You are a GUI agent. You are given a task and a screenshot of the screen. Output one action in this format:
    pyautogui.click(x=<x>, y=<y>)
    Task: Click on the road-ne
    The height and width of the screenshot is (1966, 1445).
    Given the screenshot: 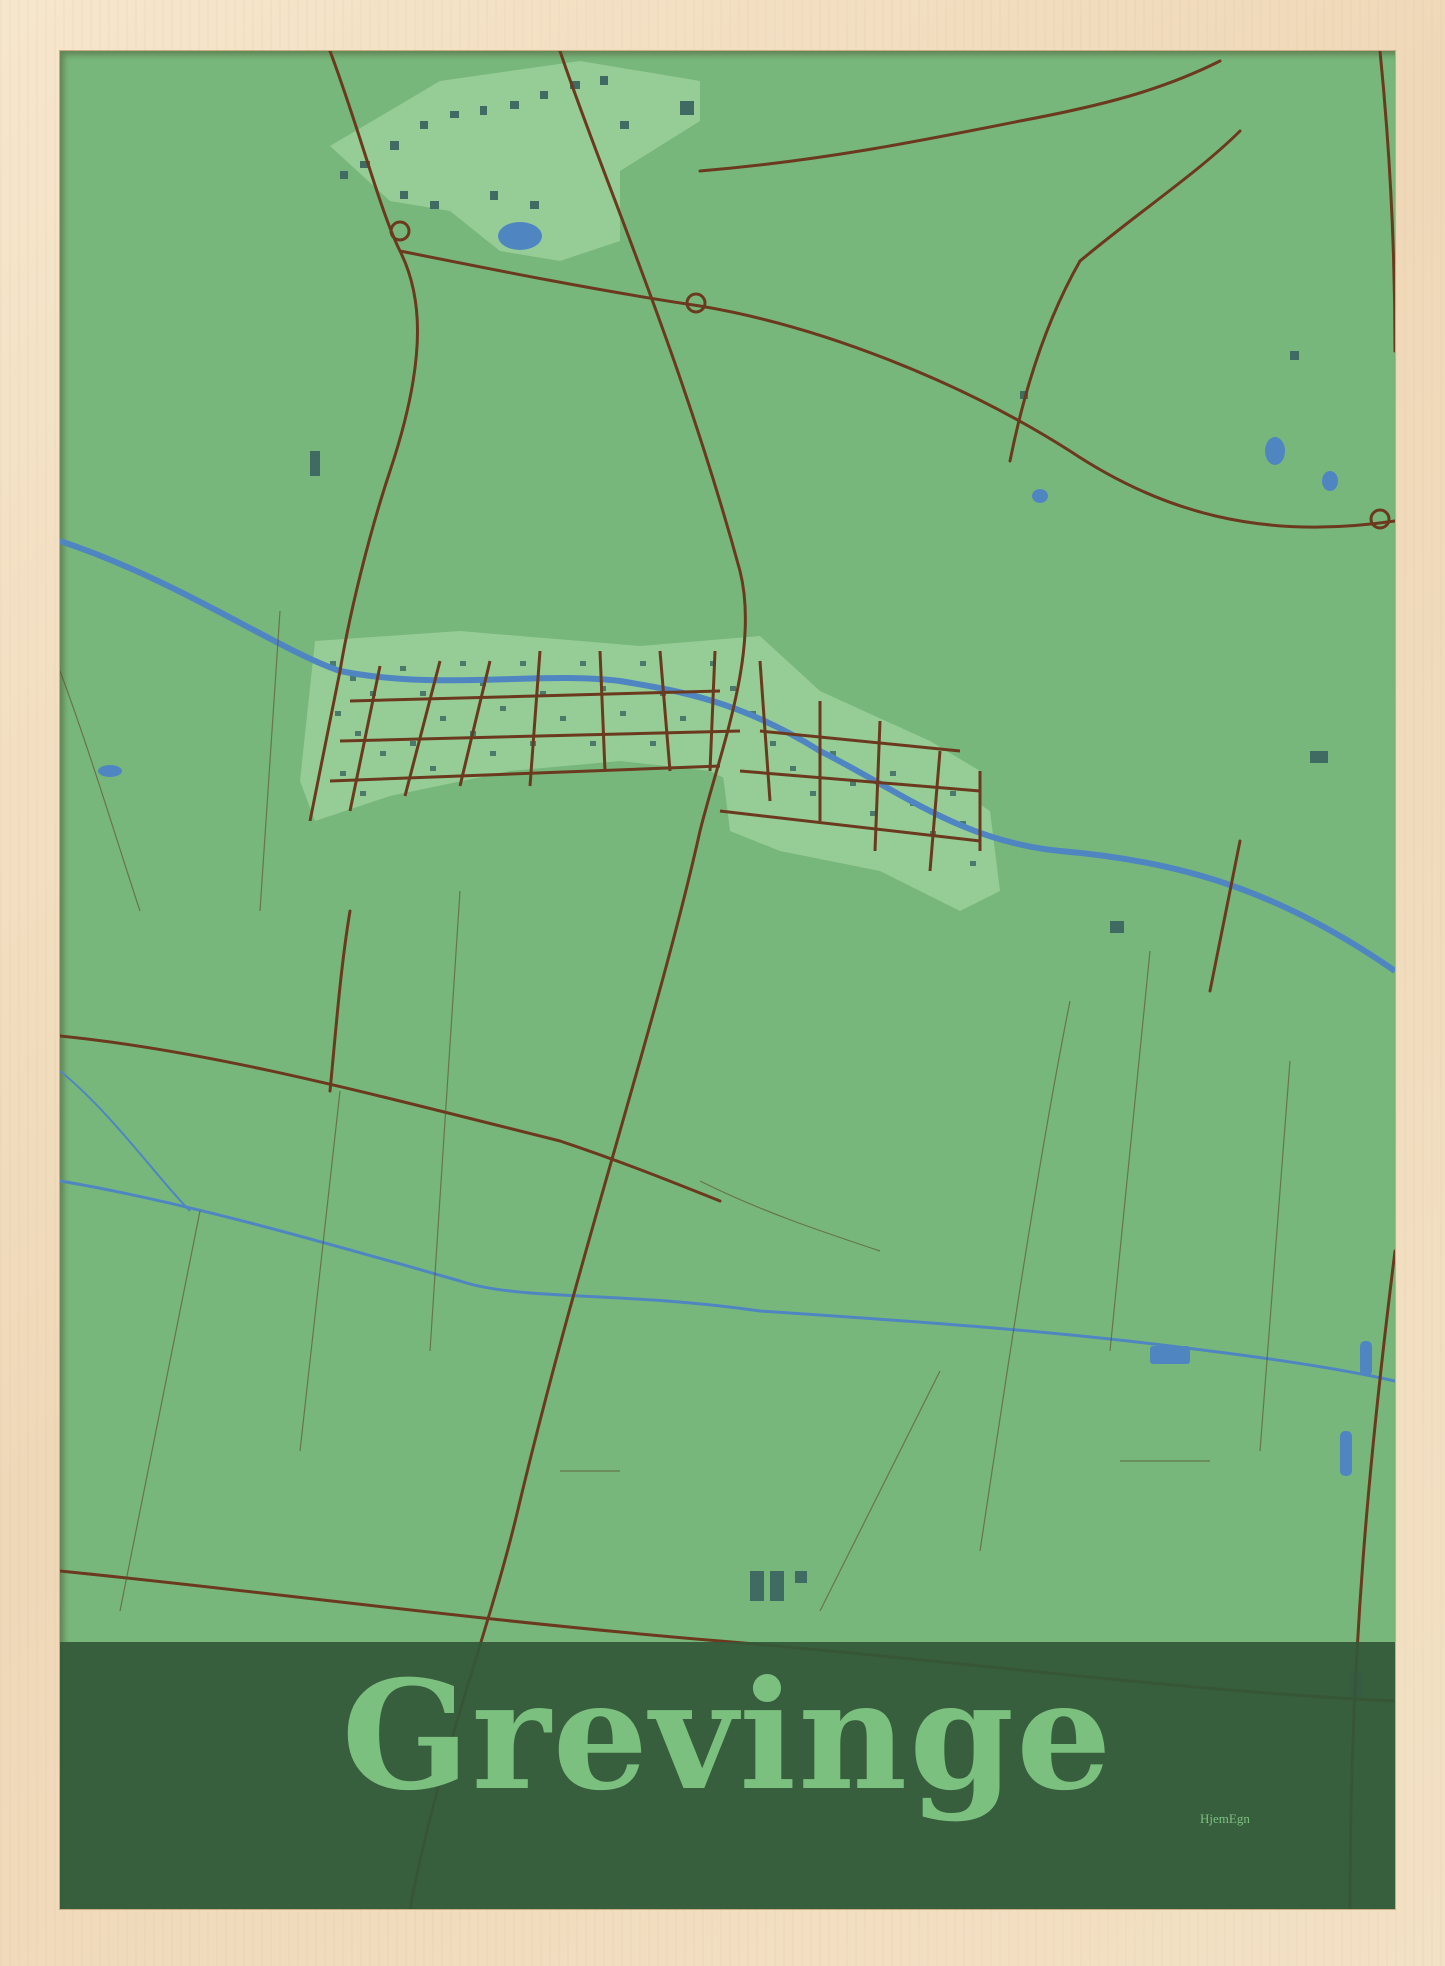 What is the action you would take?
    pyautogui.click(x=960, y=116)
    